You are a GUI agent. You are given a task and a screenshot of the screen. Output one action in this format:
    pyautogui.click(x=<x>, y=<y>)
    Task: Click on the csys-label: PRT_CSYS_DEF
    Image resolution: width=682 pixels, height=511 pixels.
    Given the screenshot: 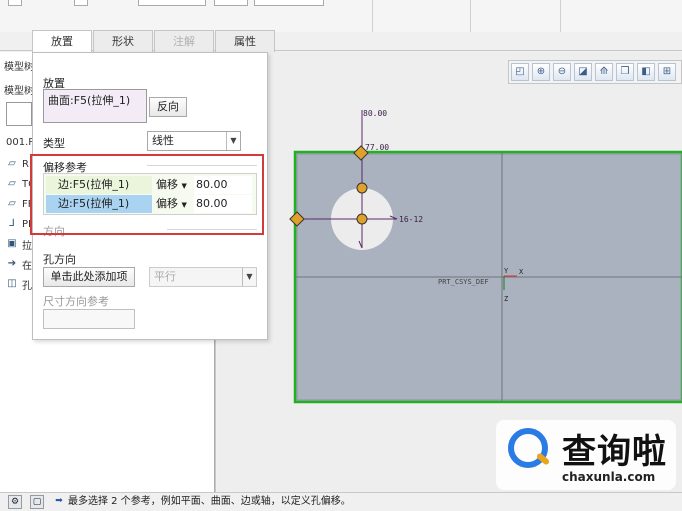 What is the action you would take?
    pyautogui.click(x=463, y=282)
    